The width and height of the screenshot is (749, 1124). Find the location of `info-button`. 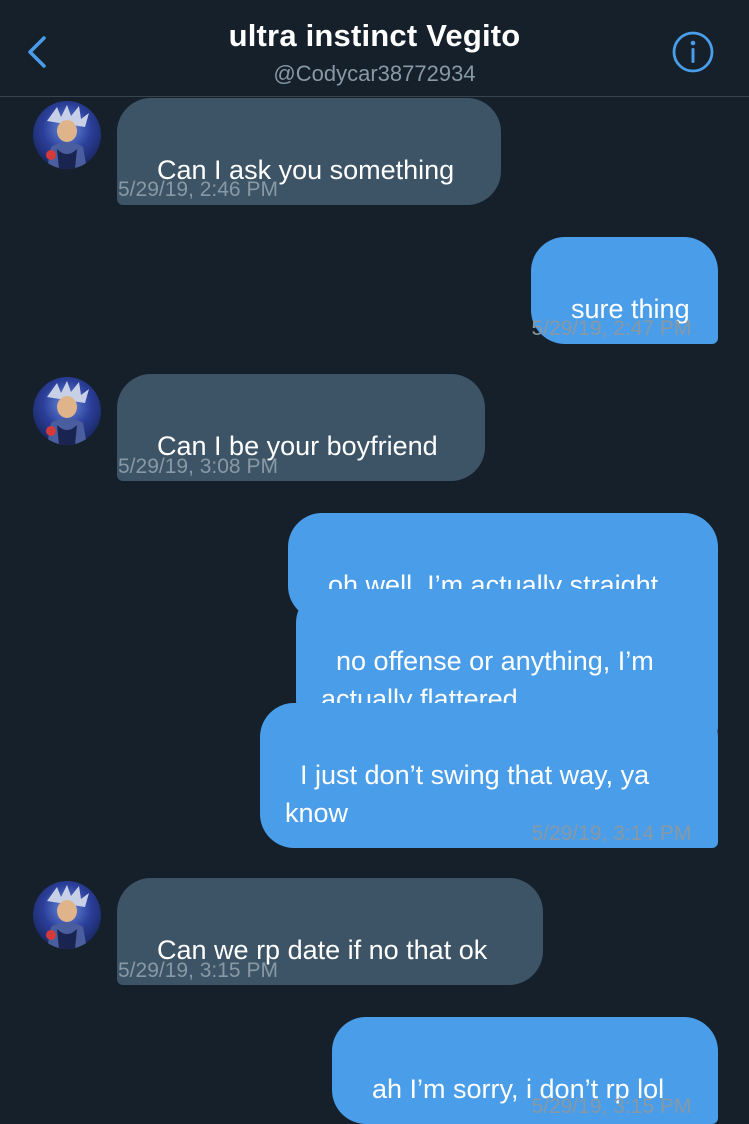

info-button is located at coordinates (693, 52).